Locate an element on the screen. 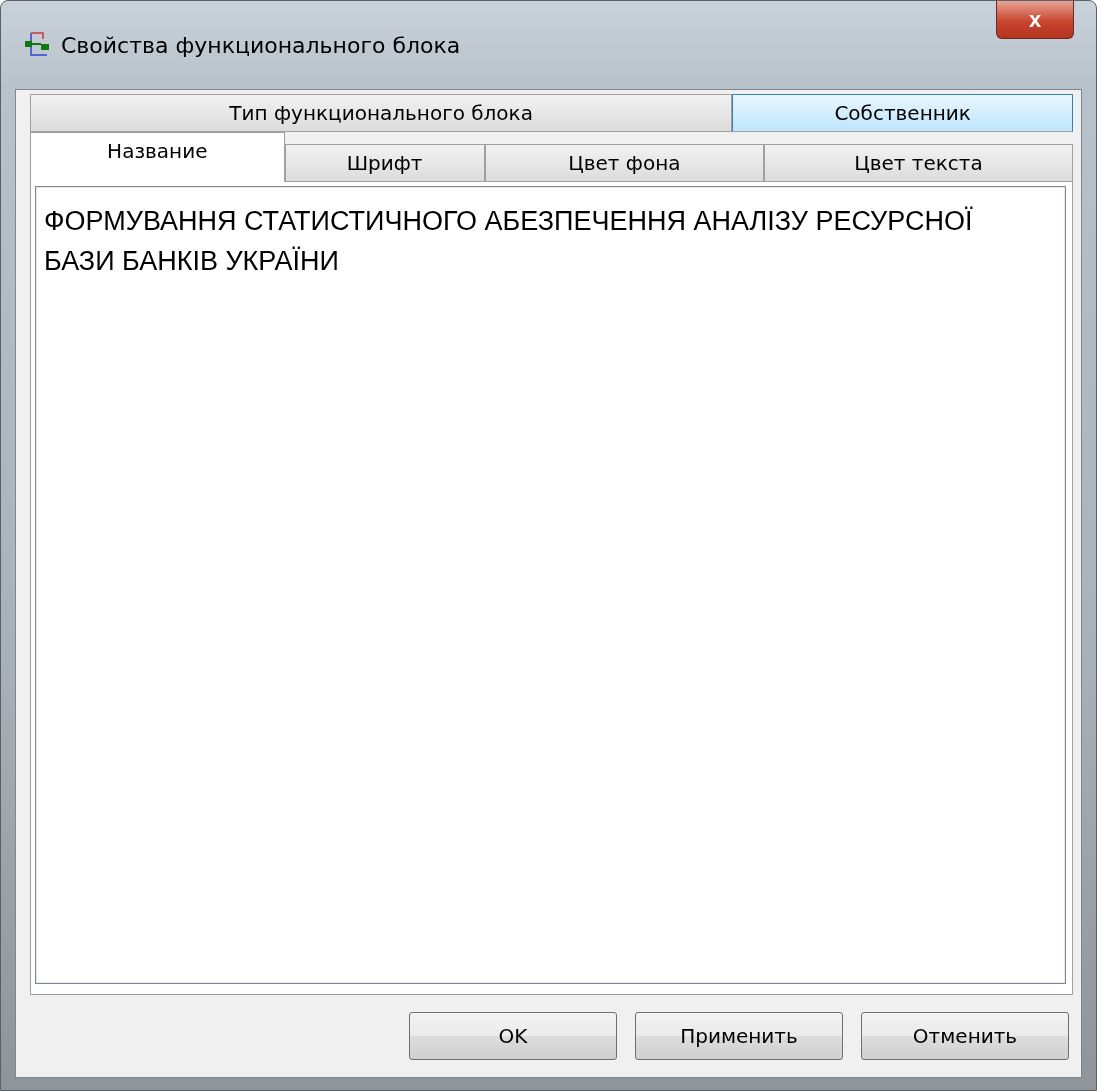  ok-button: OK is located at coordinates (513, 1036).